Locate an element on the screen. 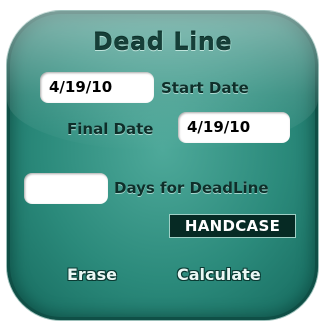  calculate-button: Calculate is located at coordinates (219, 274).